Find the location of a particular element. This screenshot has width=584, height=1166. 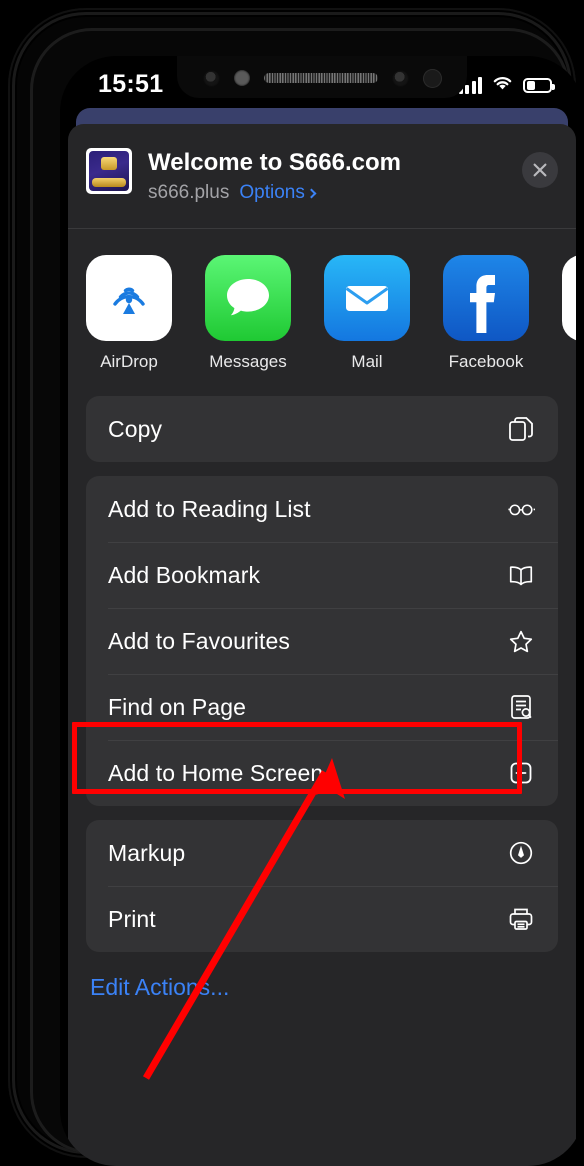

phone-notch is located at coordinates (322, 77).